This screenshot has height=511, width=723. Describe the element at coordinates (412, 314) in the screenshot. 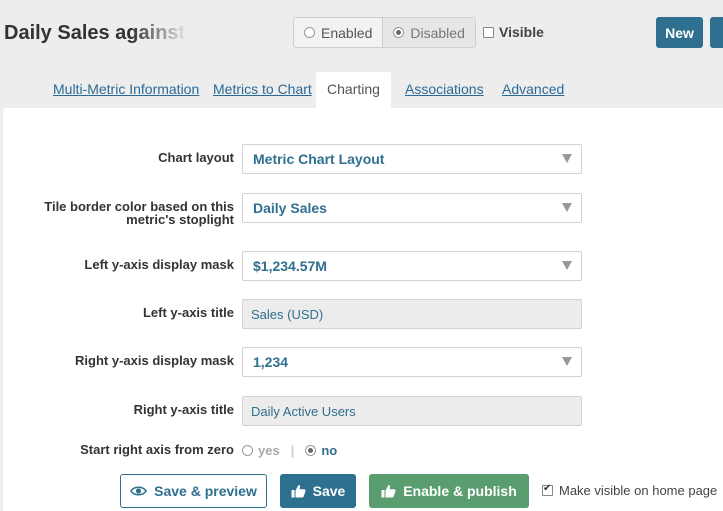

I see `left-title-input: Sales (USD)` at that location.